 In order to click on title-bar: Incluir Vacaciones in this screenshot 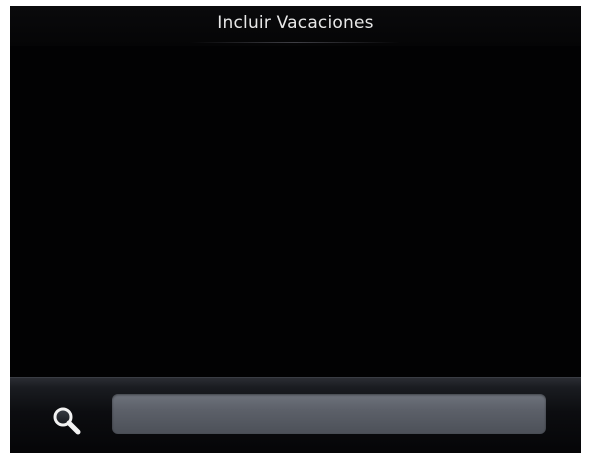, I will do `click(295, 26)`.